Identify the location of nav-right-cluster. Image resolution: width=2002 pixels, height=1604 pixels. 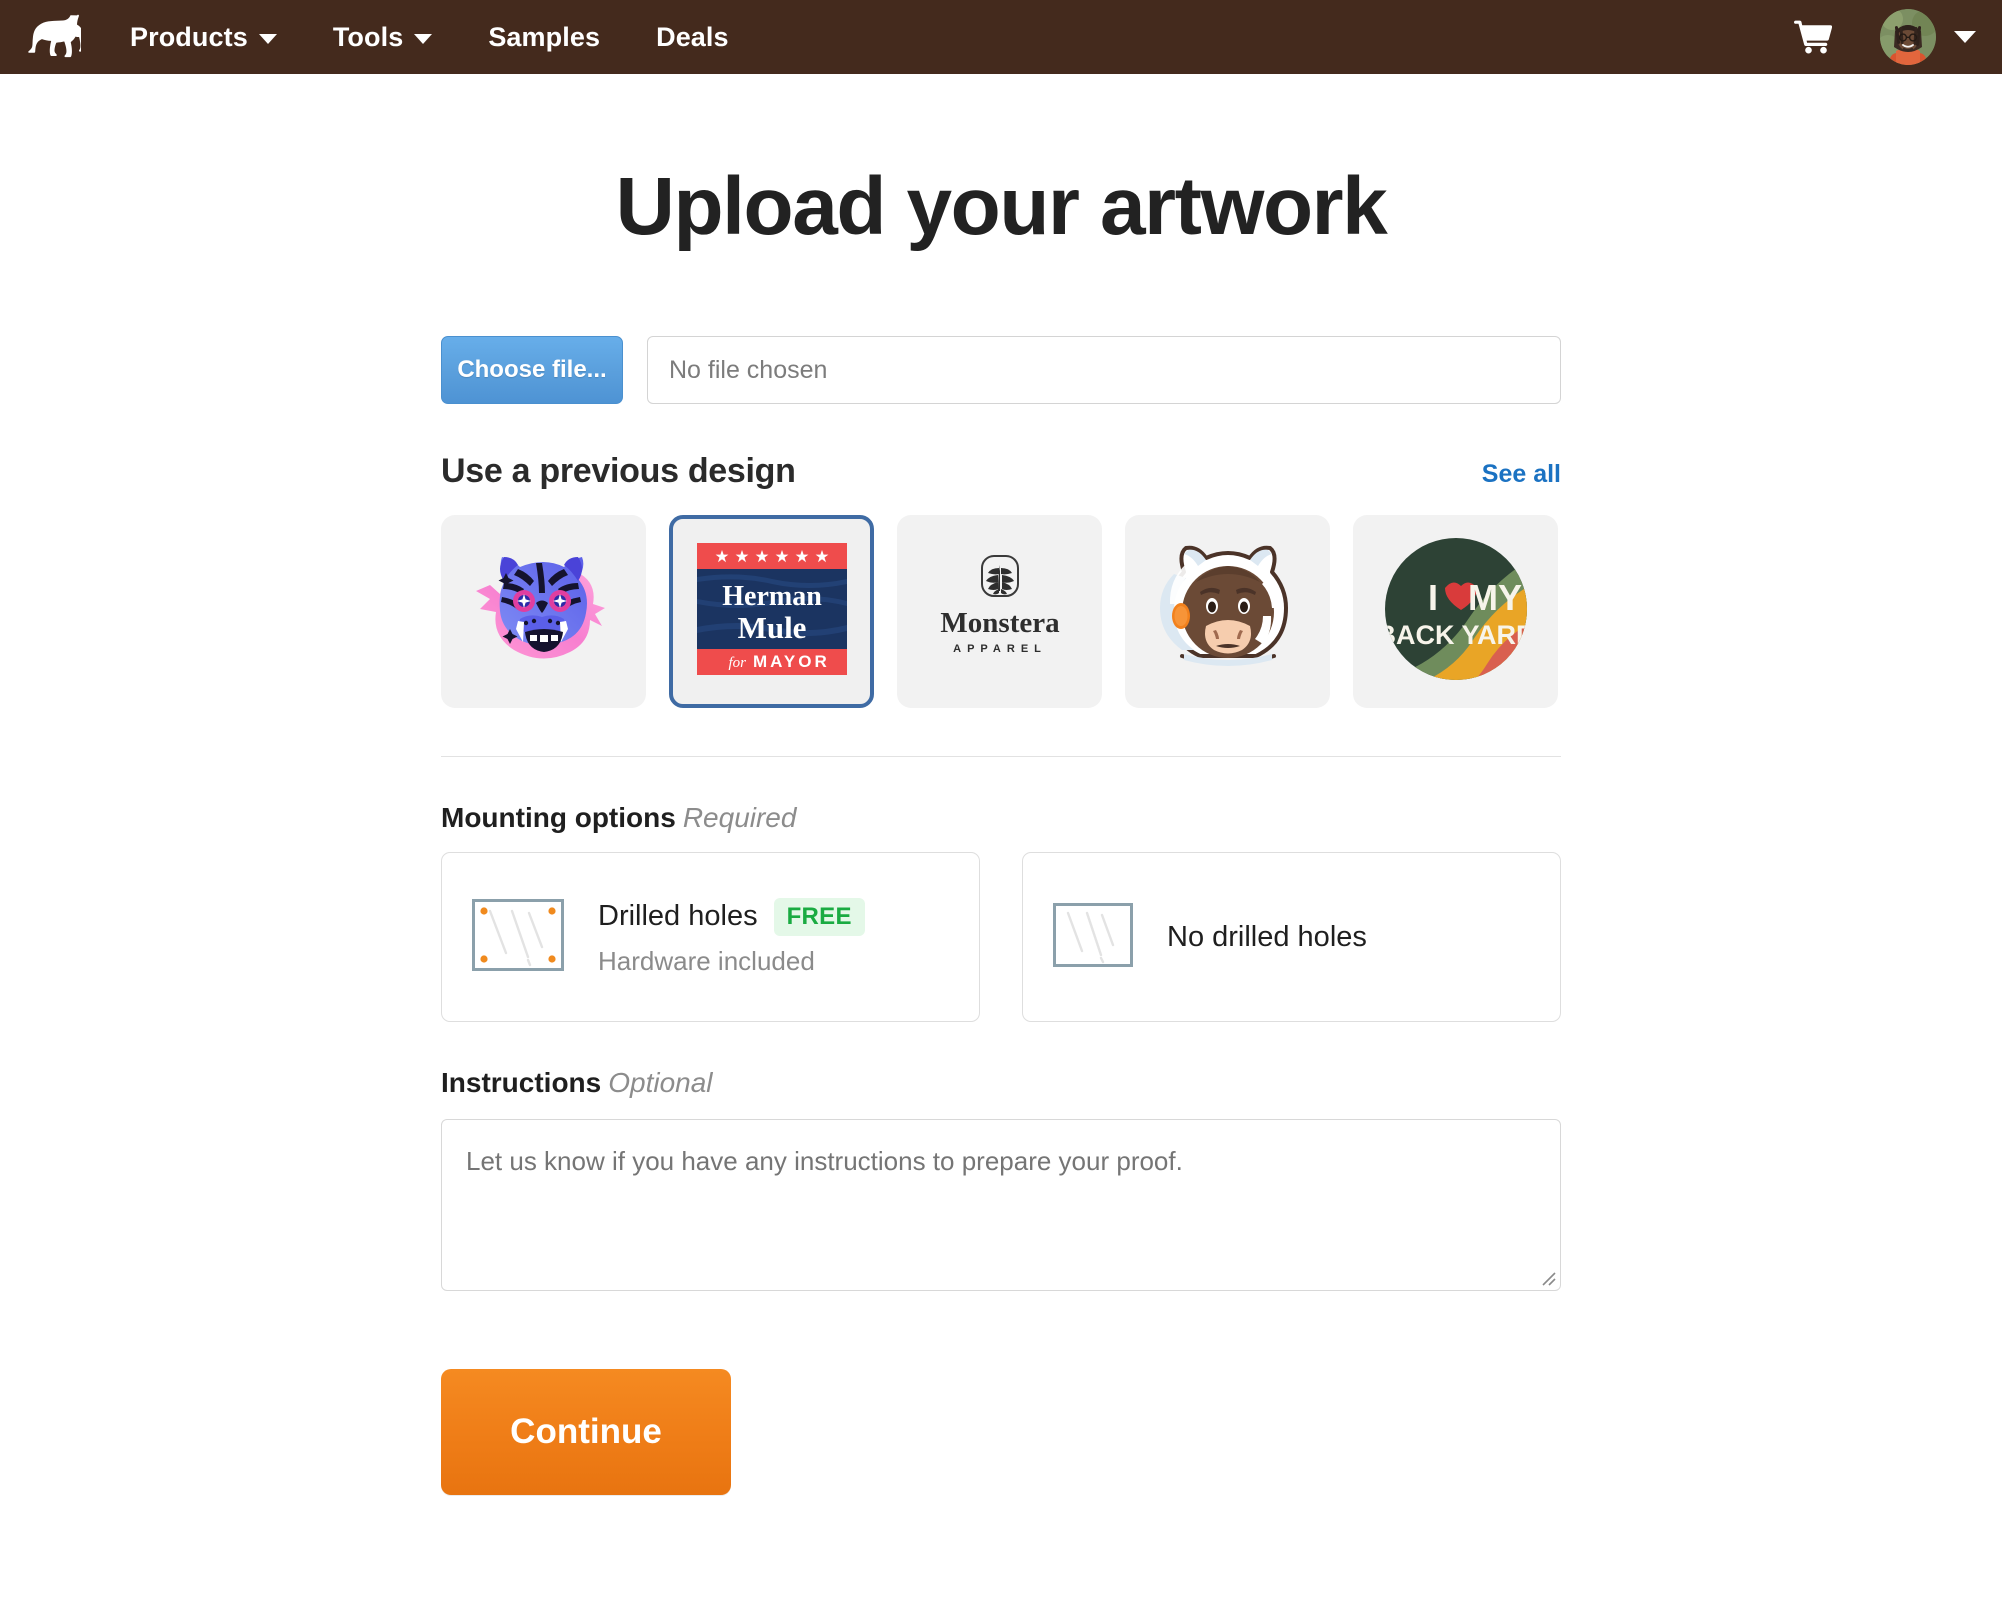
(1885, 37).